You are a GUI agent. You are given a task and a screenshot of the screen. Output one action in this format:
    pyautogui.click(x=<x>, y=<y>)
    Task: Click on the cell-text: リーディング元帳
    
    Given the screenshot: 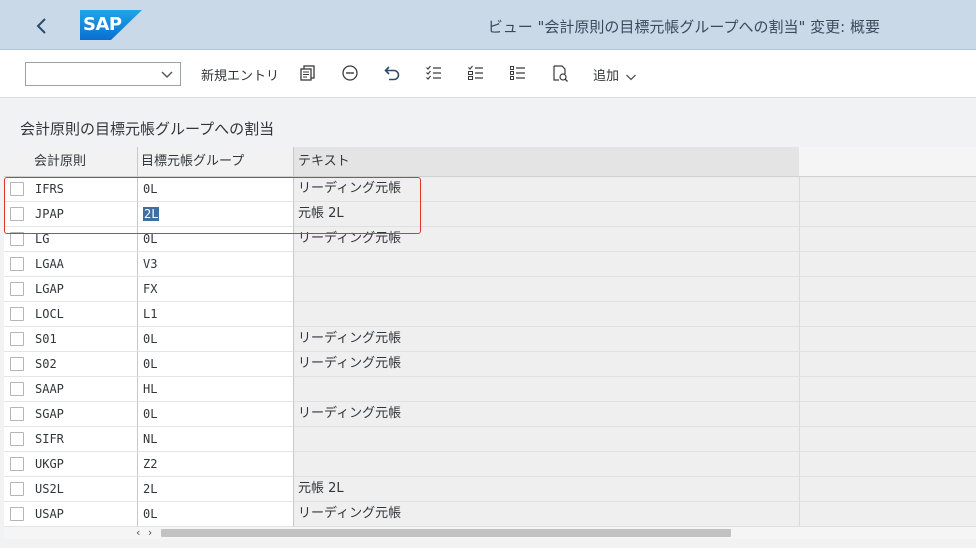 What is the action you would take?
    pyautogui.click(x=546, y=339)
    